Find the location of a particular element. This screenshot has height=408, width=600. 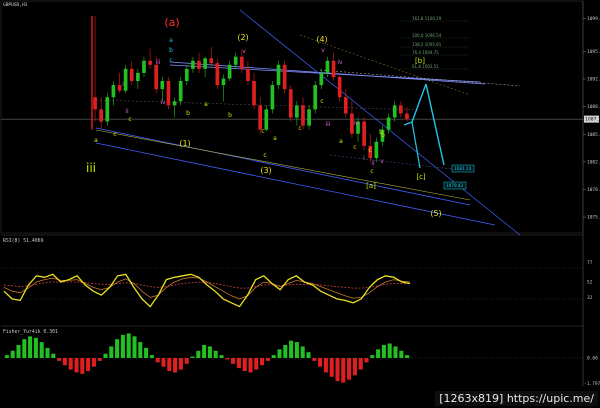

fisher-tick-1: -1.797 is located at coordinates (592, 384).